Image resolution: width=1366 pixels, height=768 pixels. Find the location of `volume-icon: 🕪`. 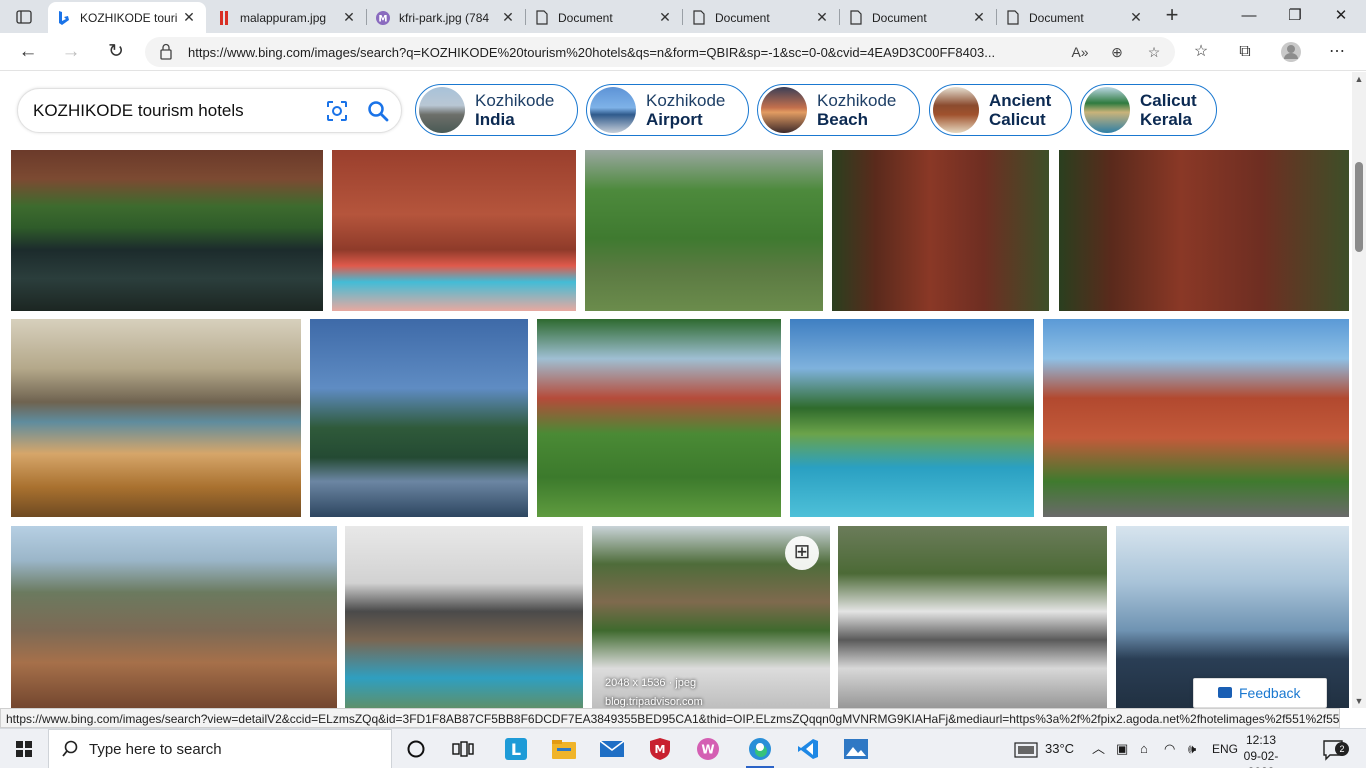

volume-icon: 🕪 is located at coordinates (1192, 748).